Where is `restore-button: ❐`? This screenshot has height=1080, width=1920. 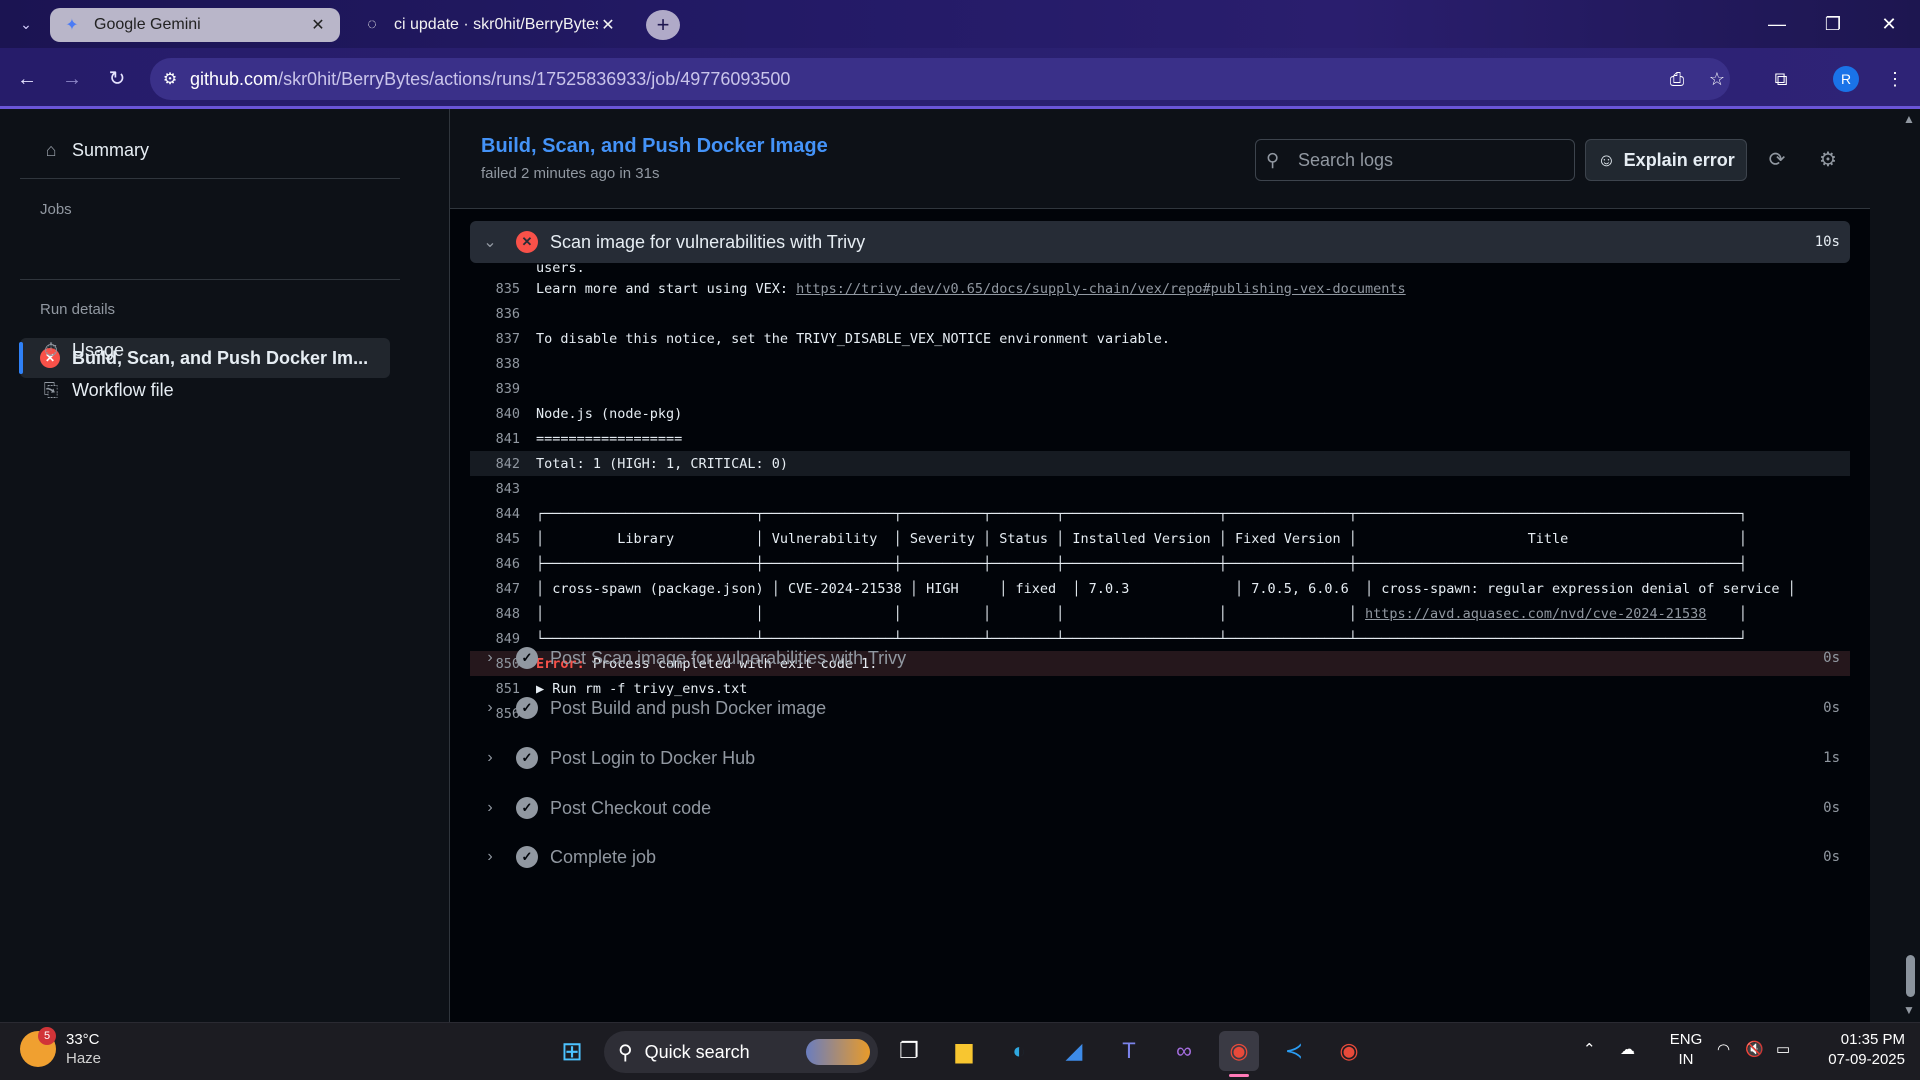 restore-button: ❐ is located at coordinates (1833, 24).